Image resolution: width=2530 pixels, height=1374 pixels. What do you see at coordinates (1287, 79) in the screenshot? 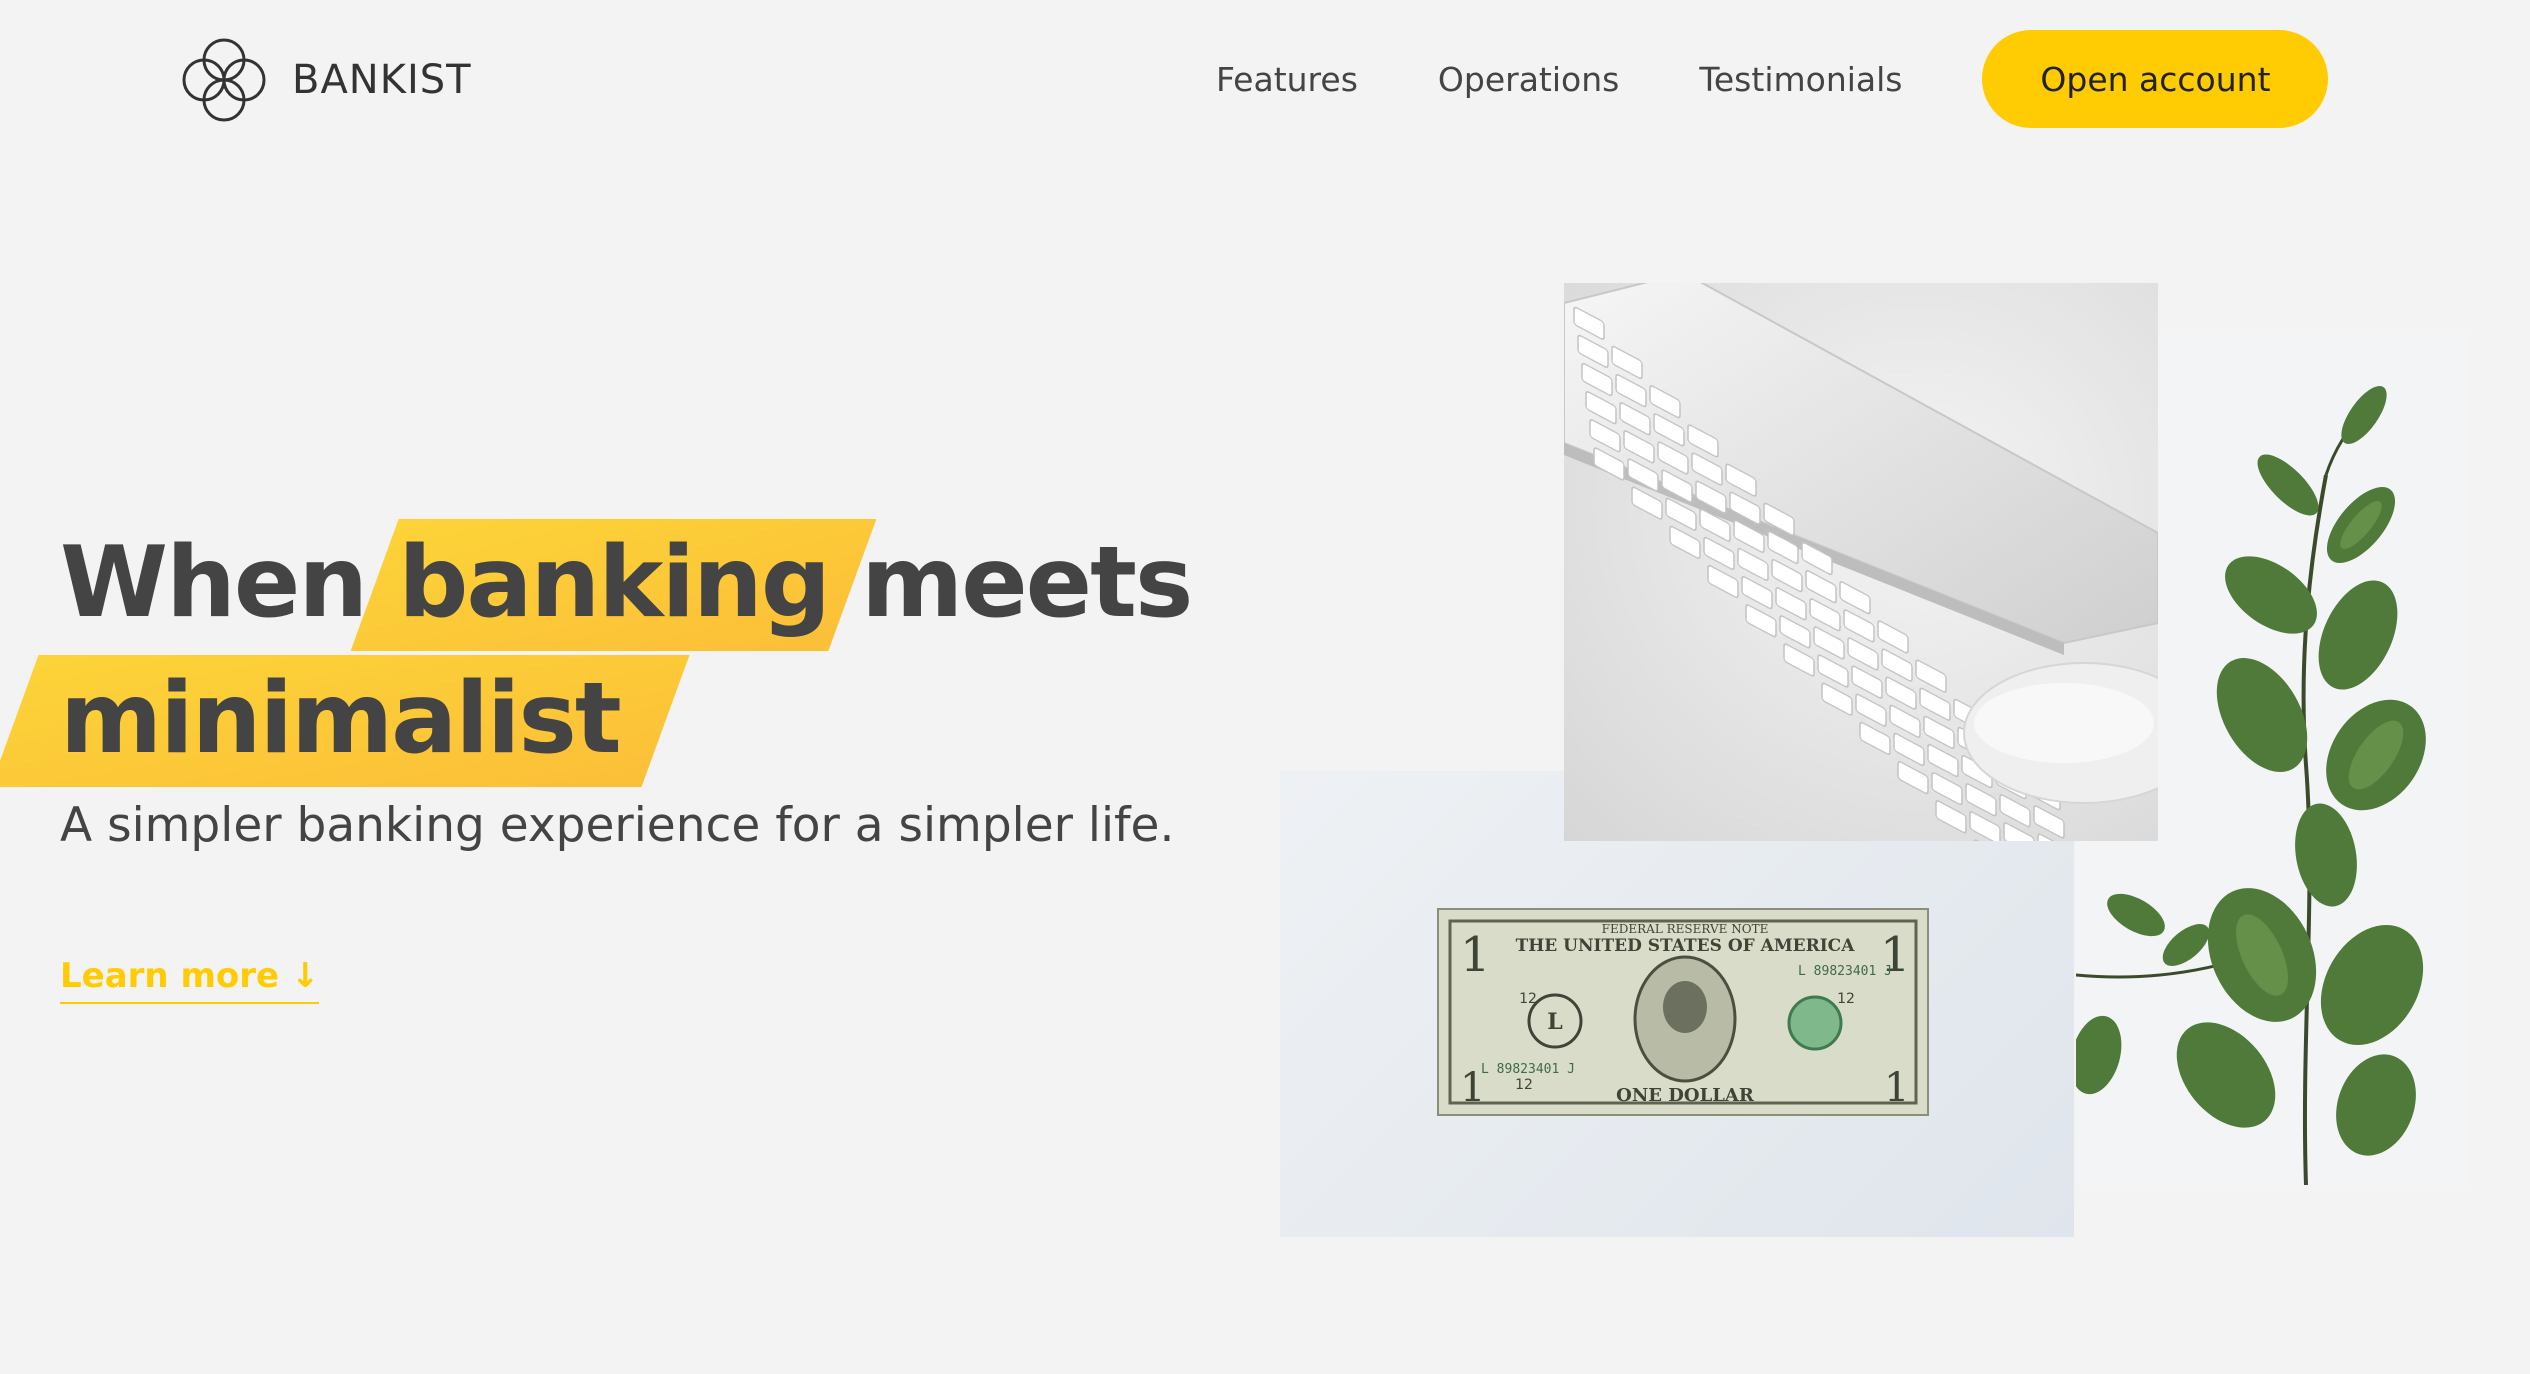
I see `nav-link-features: Features` at bounding box center [1287, 79].